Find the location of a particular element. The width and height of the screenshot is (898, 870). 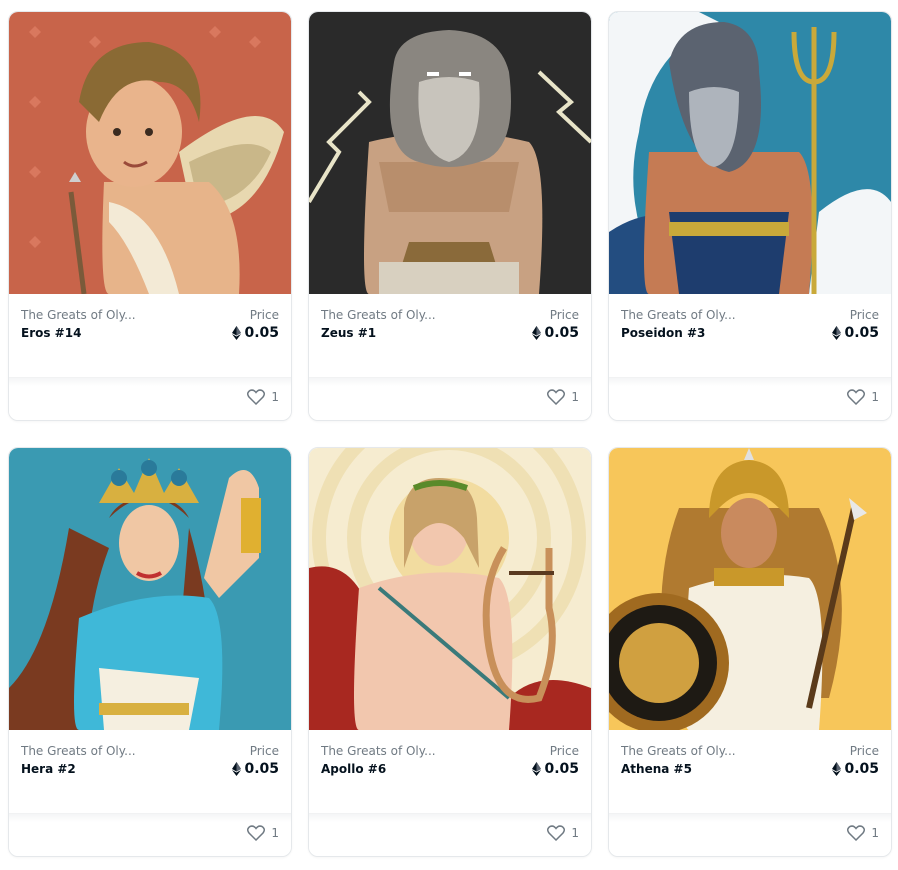

nft-name: Zeus #1 is located at coordinates (348, 333).